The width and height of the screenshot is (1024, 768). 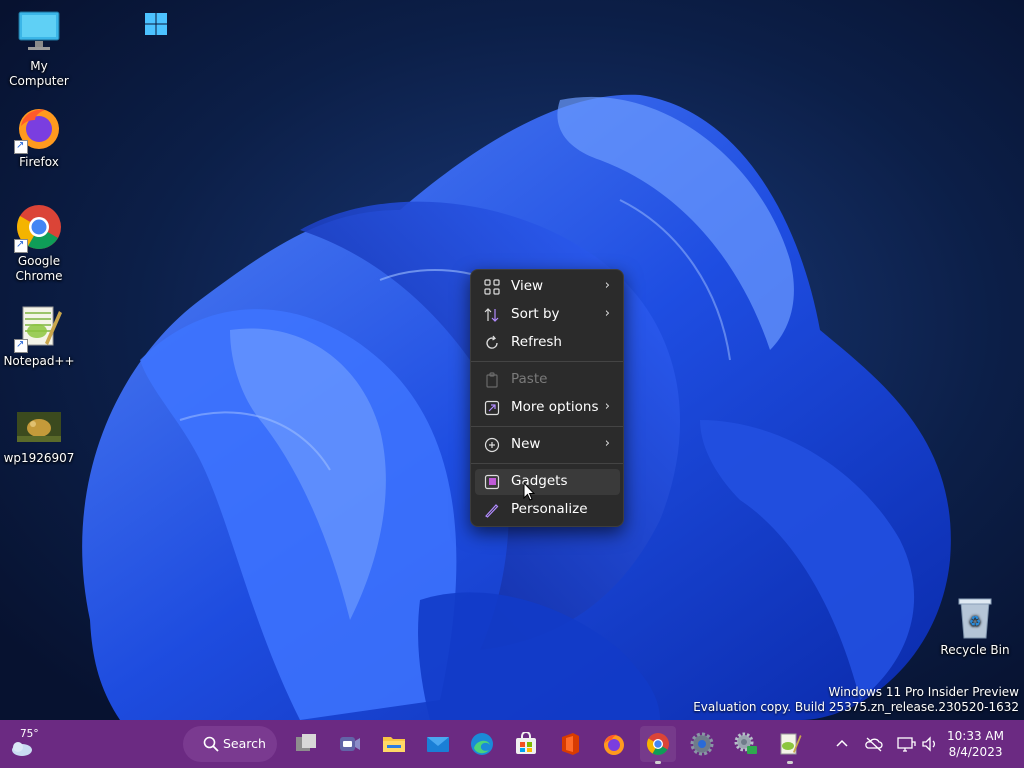 What do you see at coordinates (39, 336) in the screenshot?
I see `desktop-icon-notepadpp: Notepad++` at bounding box center [39, 336].